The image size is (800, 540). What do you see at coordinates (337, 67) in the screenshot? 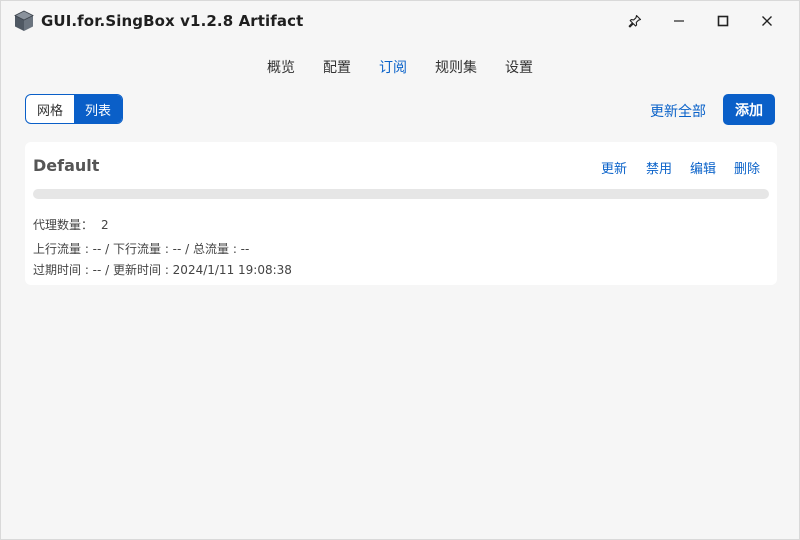
I see `tab-profiles: 配置` at bounding box center [337, 67].